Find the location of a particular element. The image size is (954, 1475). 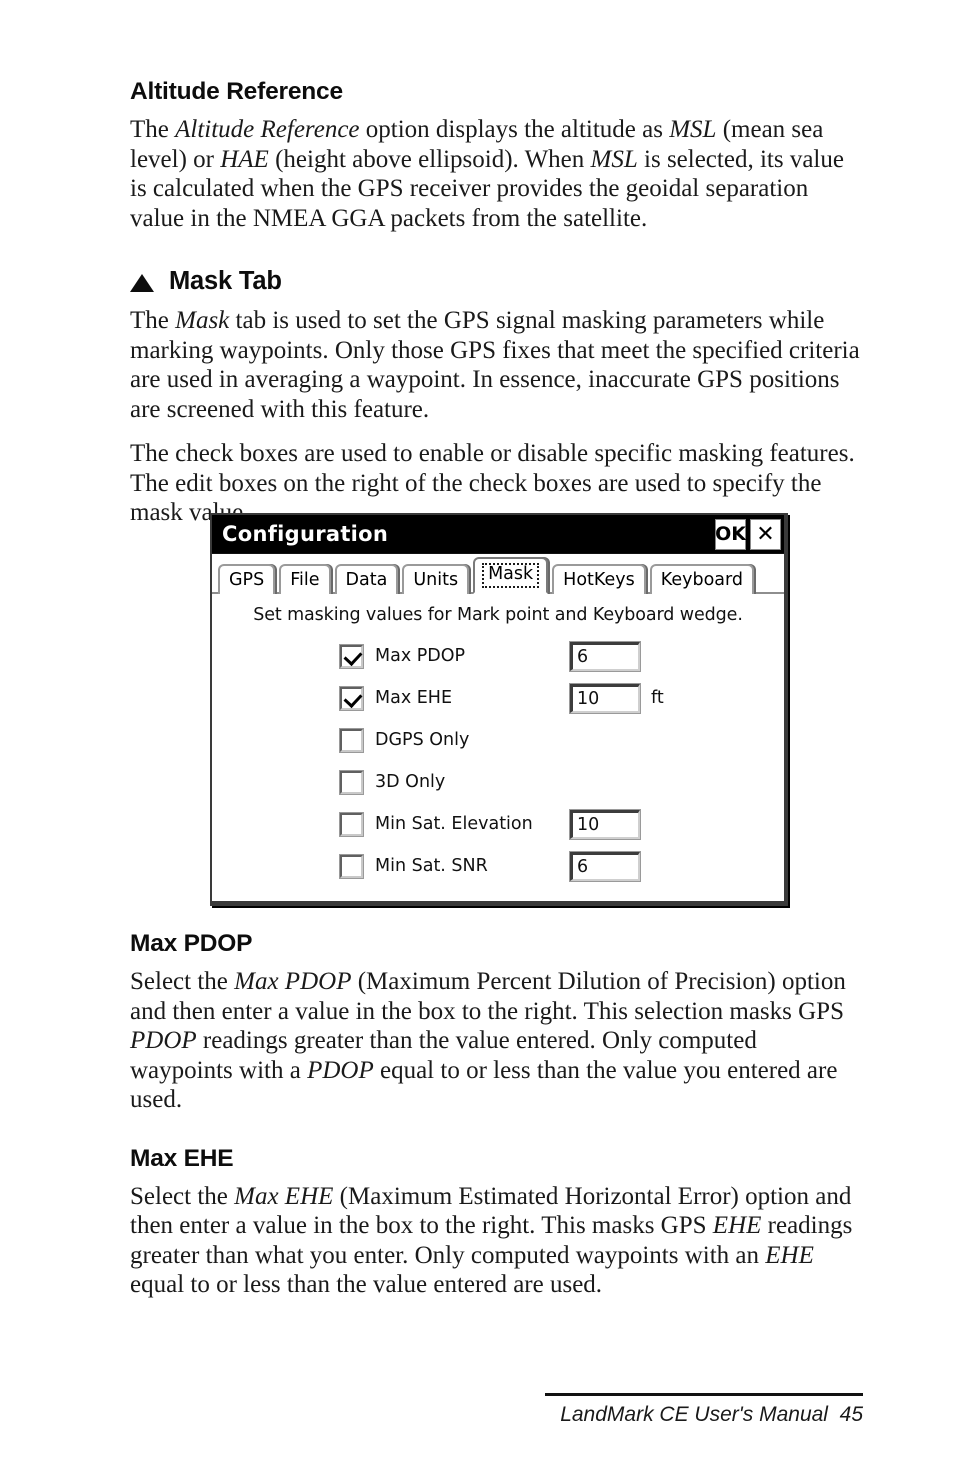

value-input-min-sat-snr: 6 is located at coordinates (605, 866).